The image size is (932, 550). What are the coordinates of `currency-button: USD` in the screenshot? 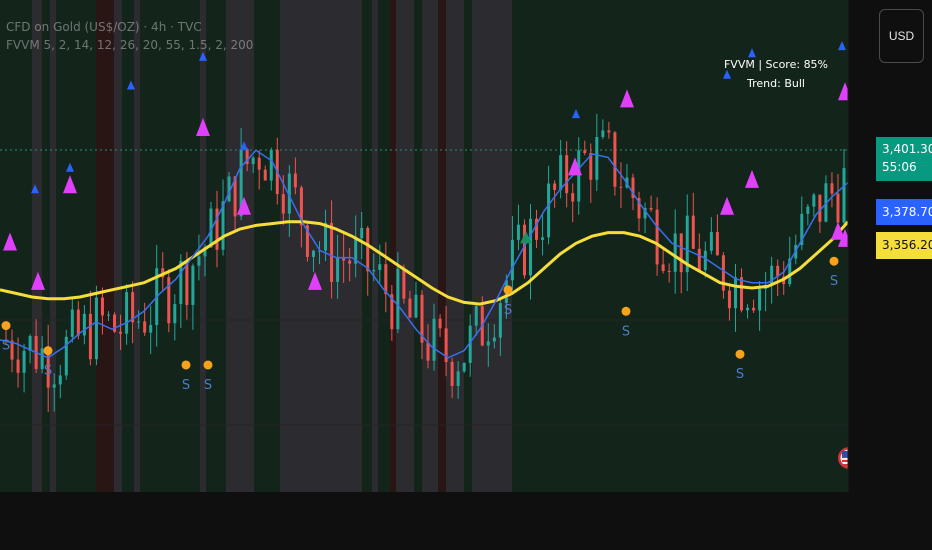 It's located at (901, 36).